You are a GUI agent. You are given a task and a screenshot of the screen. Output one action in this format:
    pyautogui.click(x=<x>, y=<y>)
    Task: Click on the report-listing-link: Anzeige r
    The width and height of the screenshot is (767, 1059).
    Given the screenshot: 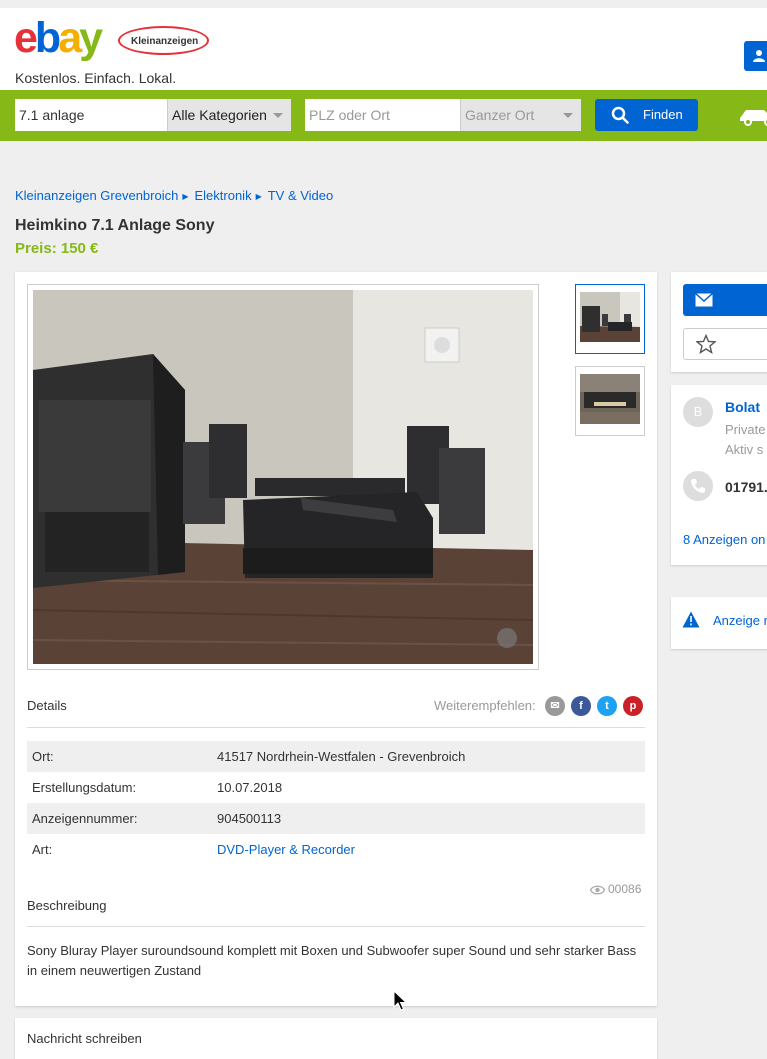 What is the action you would take?
    pyautogui.click(x=740, y=620)
    